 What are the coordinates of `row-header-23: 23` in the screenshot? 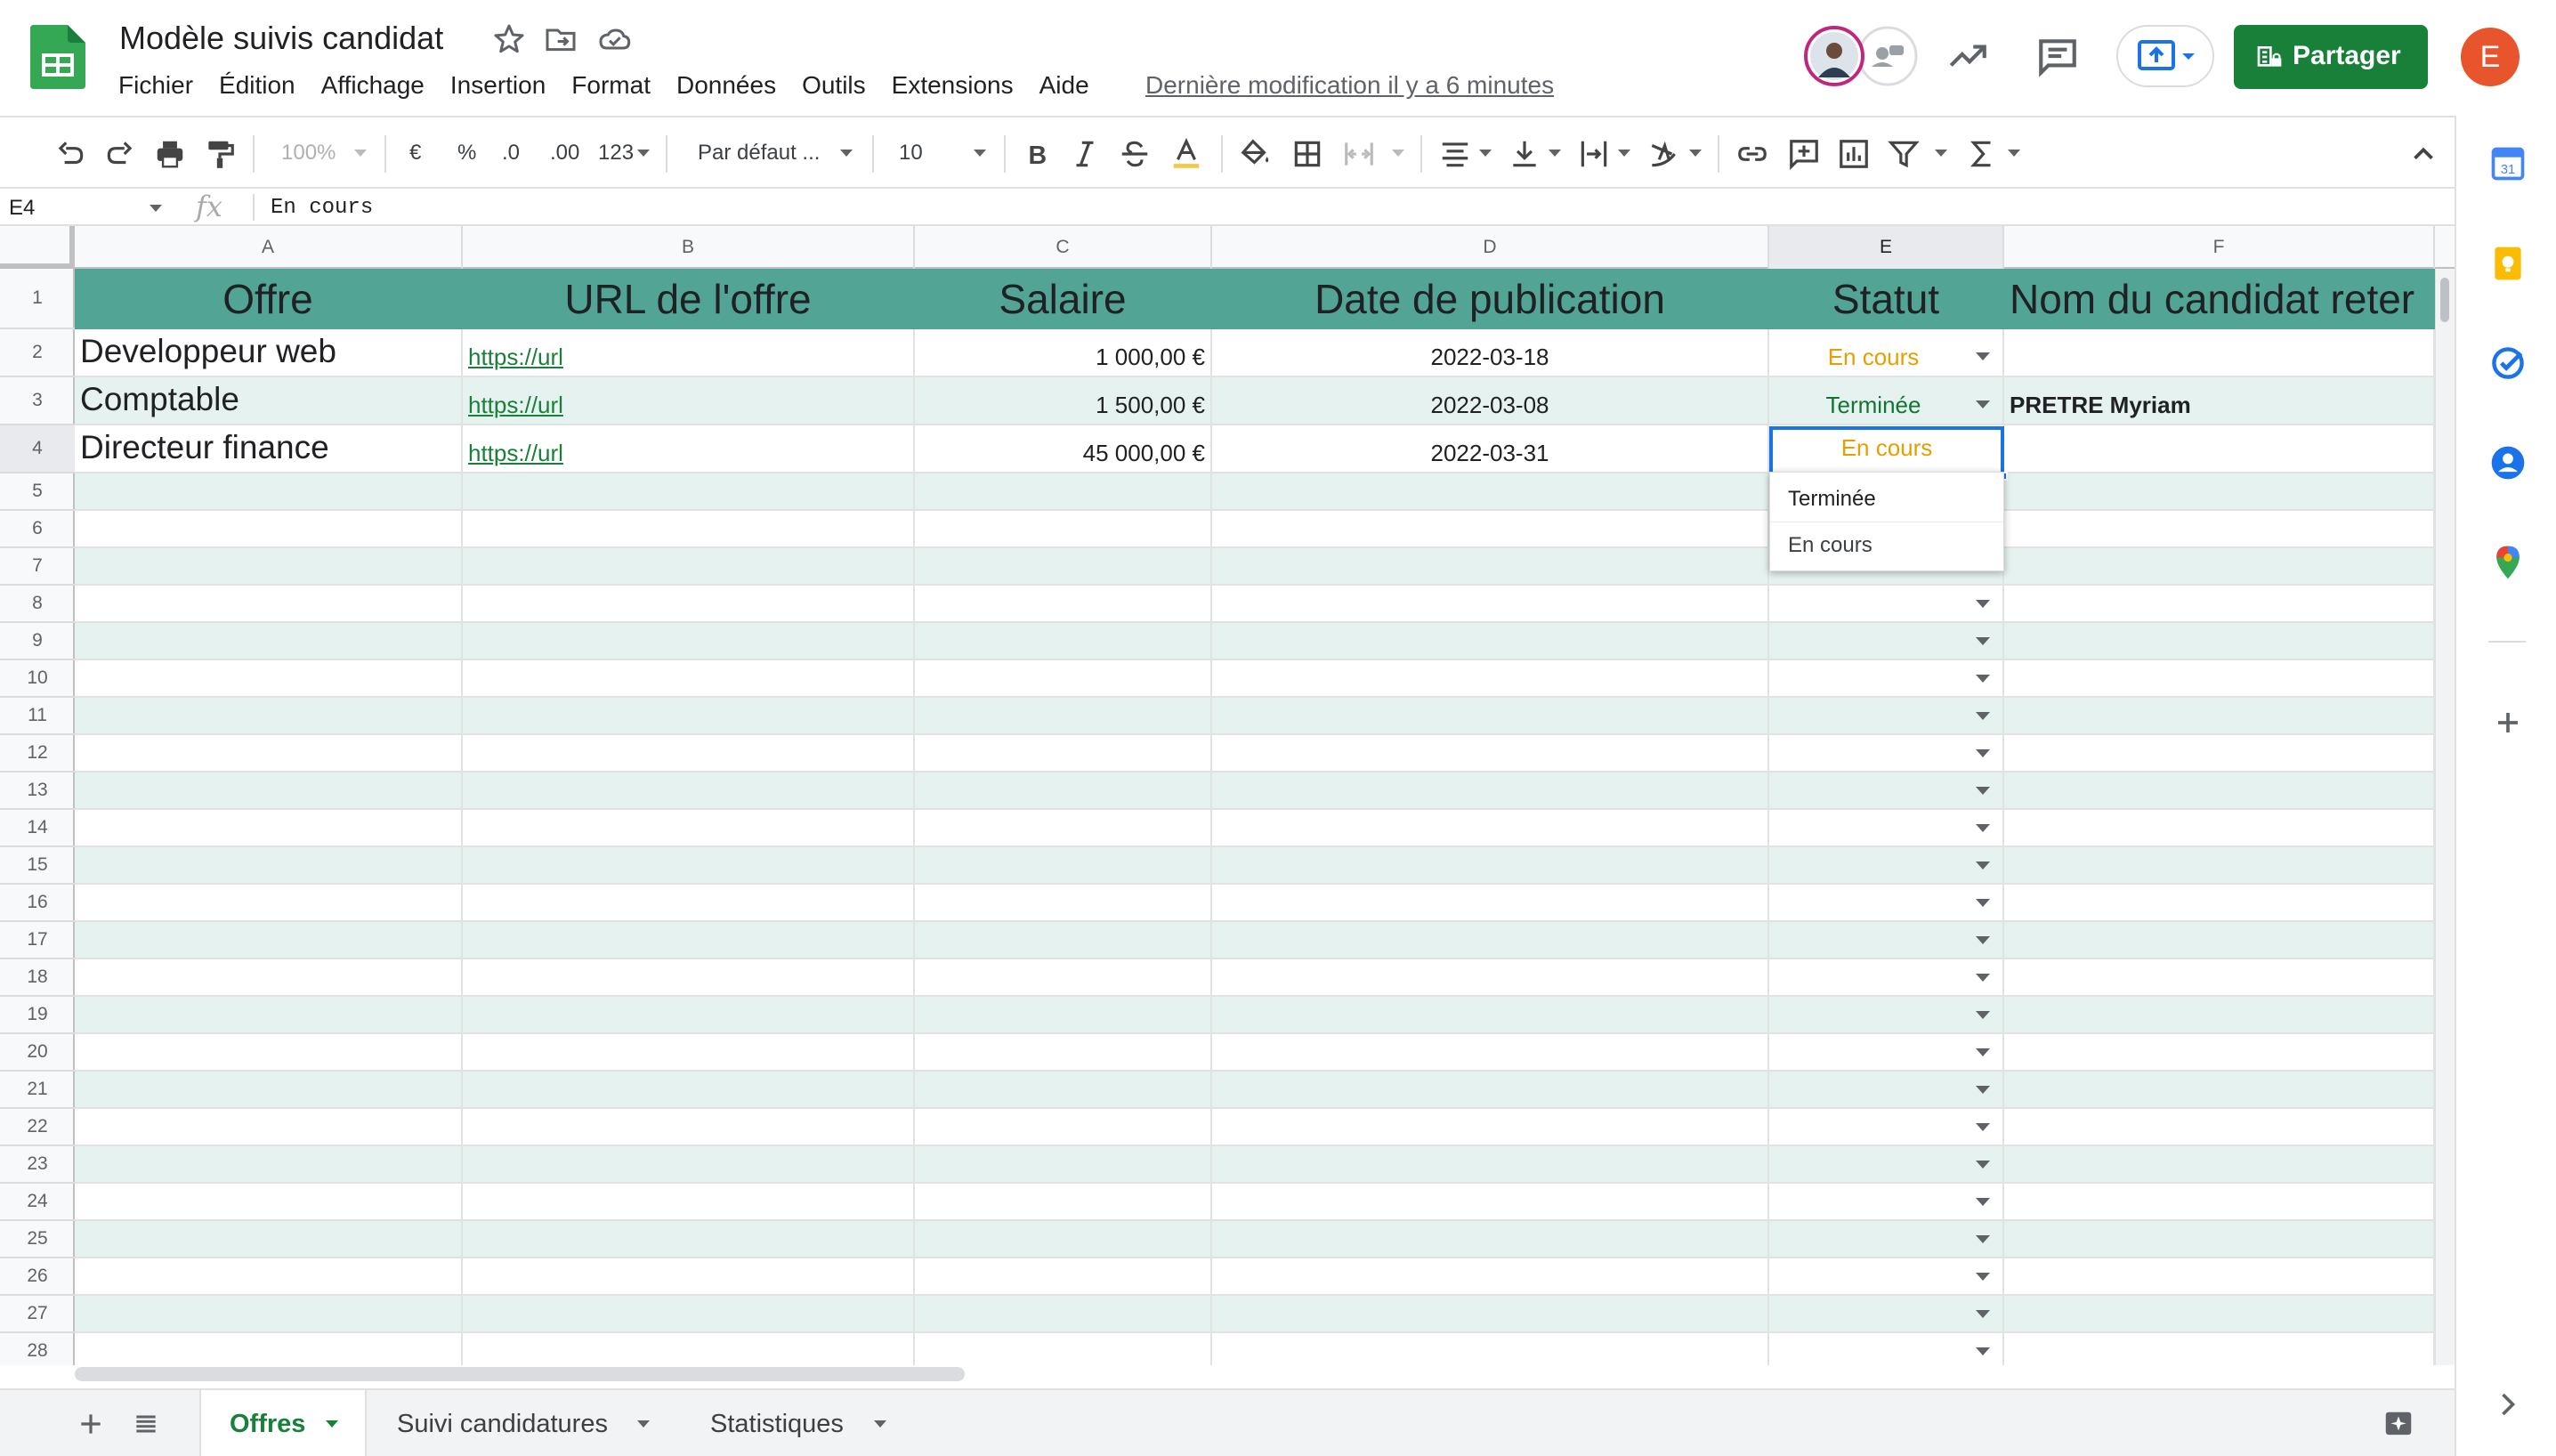 It's located at (37, 1165).